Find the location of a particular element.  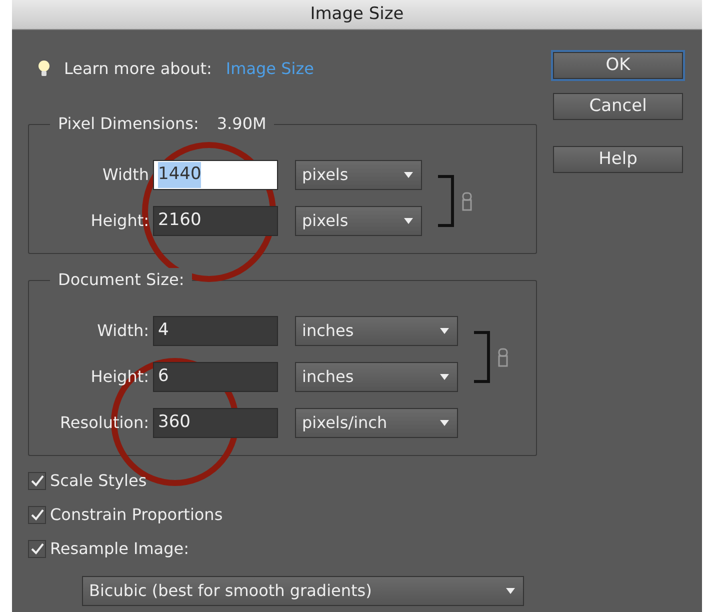

group-title: Pixel Dimensions: is located at coordinates (128, 124).